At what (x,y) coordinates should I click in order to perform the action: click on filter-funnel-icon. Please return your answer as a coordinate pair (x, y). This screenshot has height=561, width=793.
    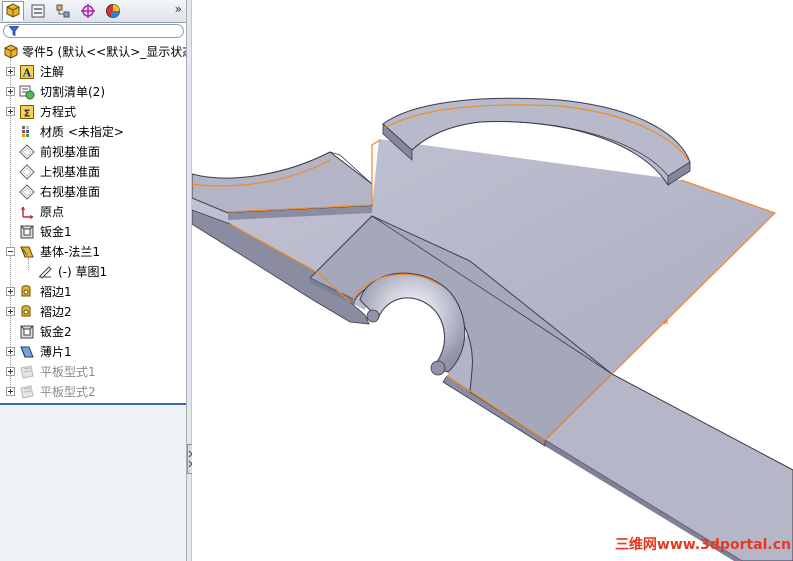
    Looking at the image, I should click on (14, 31).